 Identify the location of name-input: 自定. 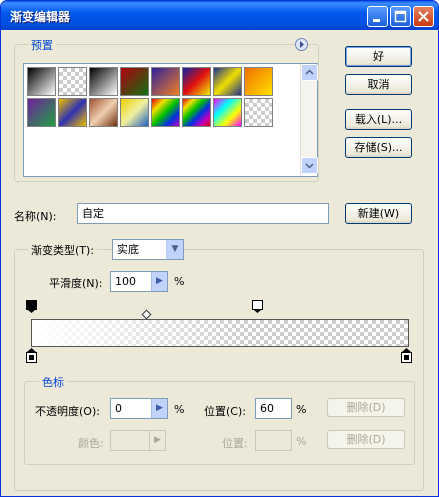
(203, 213).